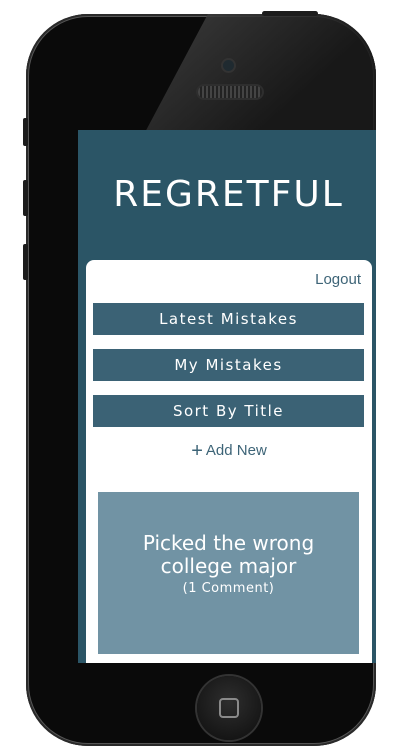 Image resolution: width=400 pixels, height=756 pixels. I want to click on latest-mistakes-button: Latest Mistakes, so click(228, 319).